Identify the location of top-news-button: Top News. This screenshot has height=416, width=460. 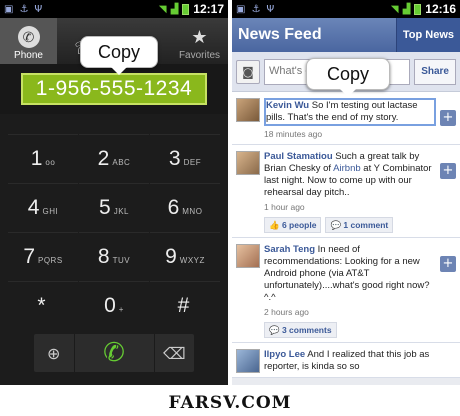
(427, 35).